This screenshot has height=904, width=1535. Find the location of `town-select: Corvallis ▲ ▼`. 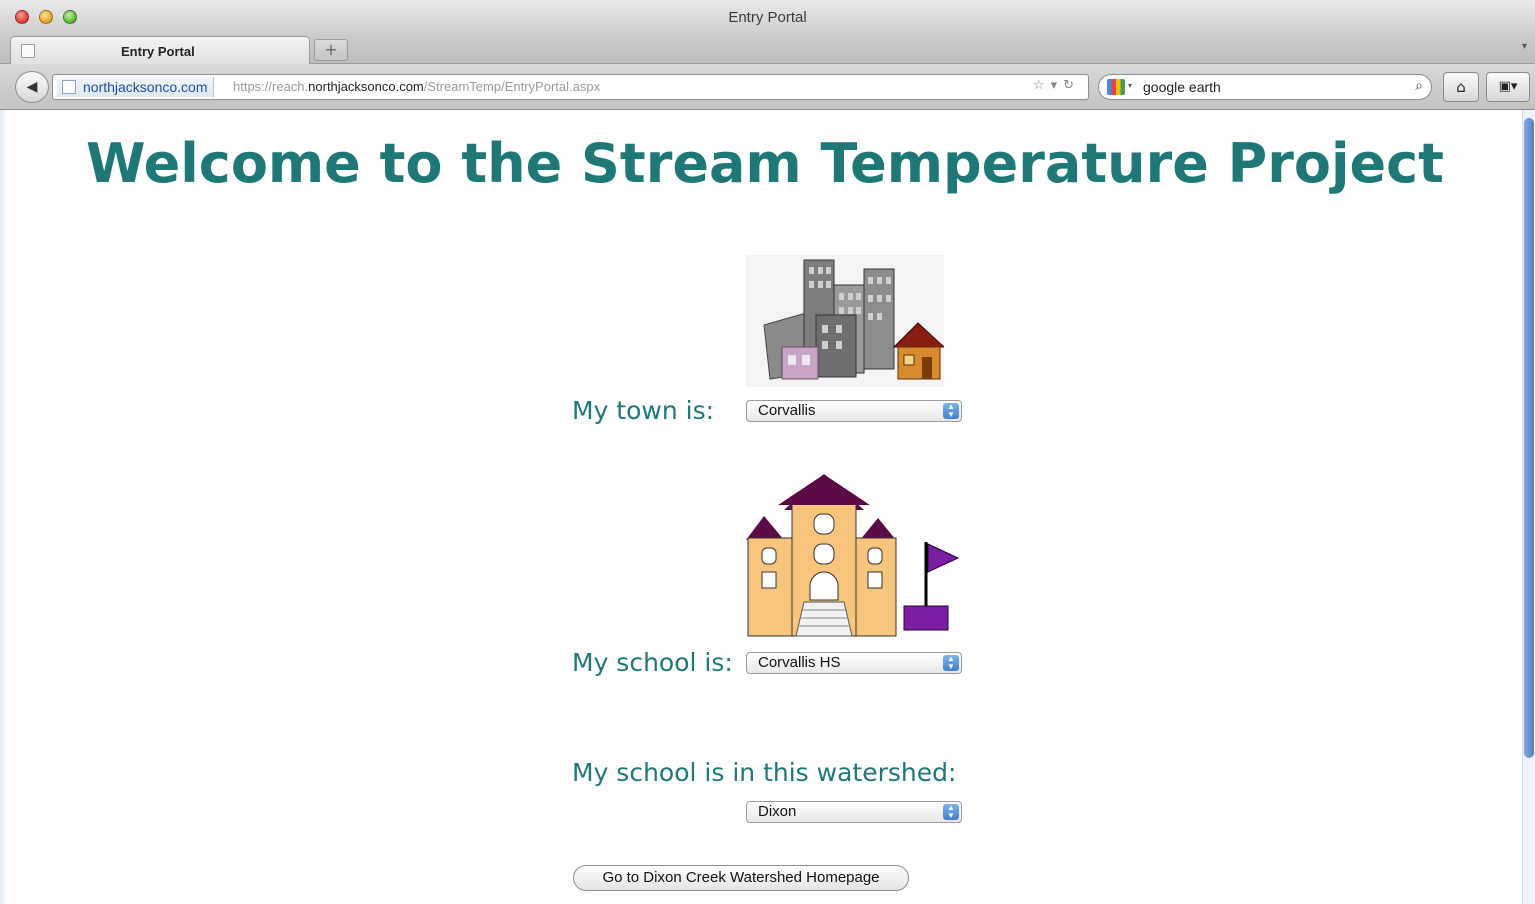

town-select: Corvallis ▲ ▼ is located at coordinates (854, 411).